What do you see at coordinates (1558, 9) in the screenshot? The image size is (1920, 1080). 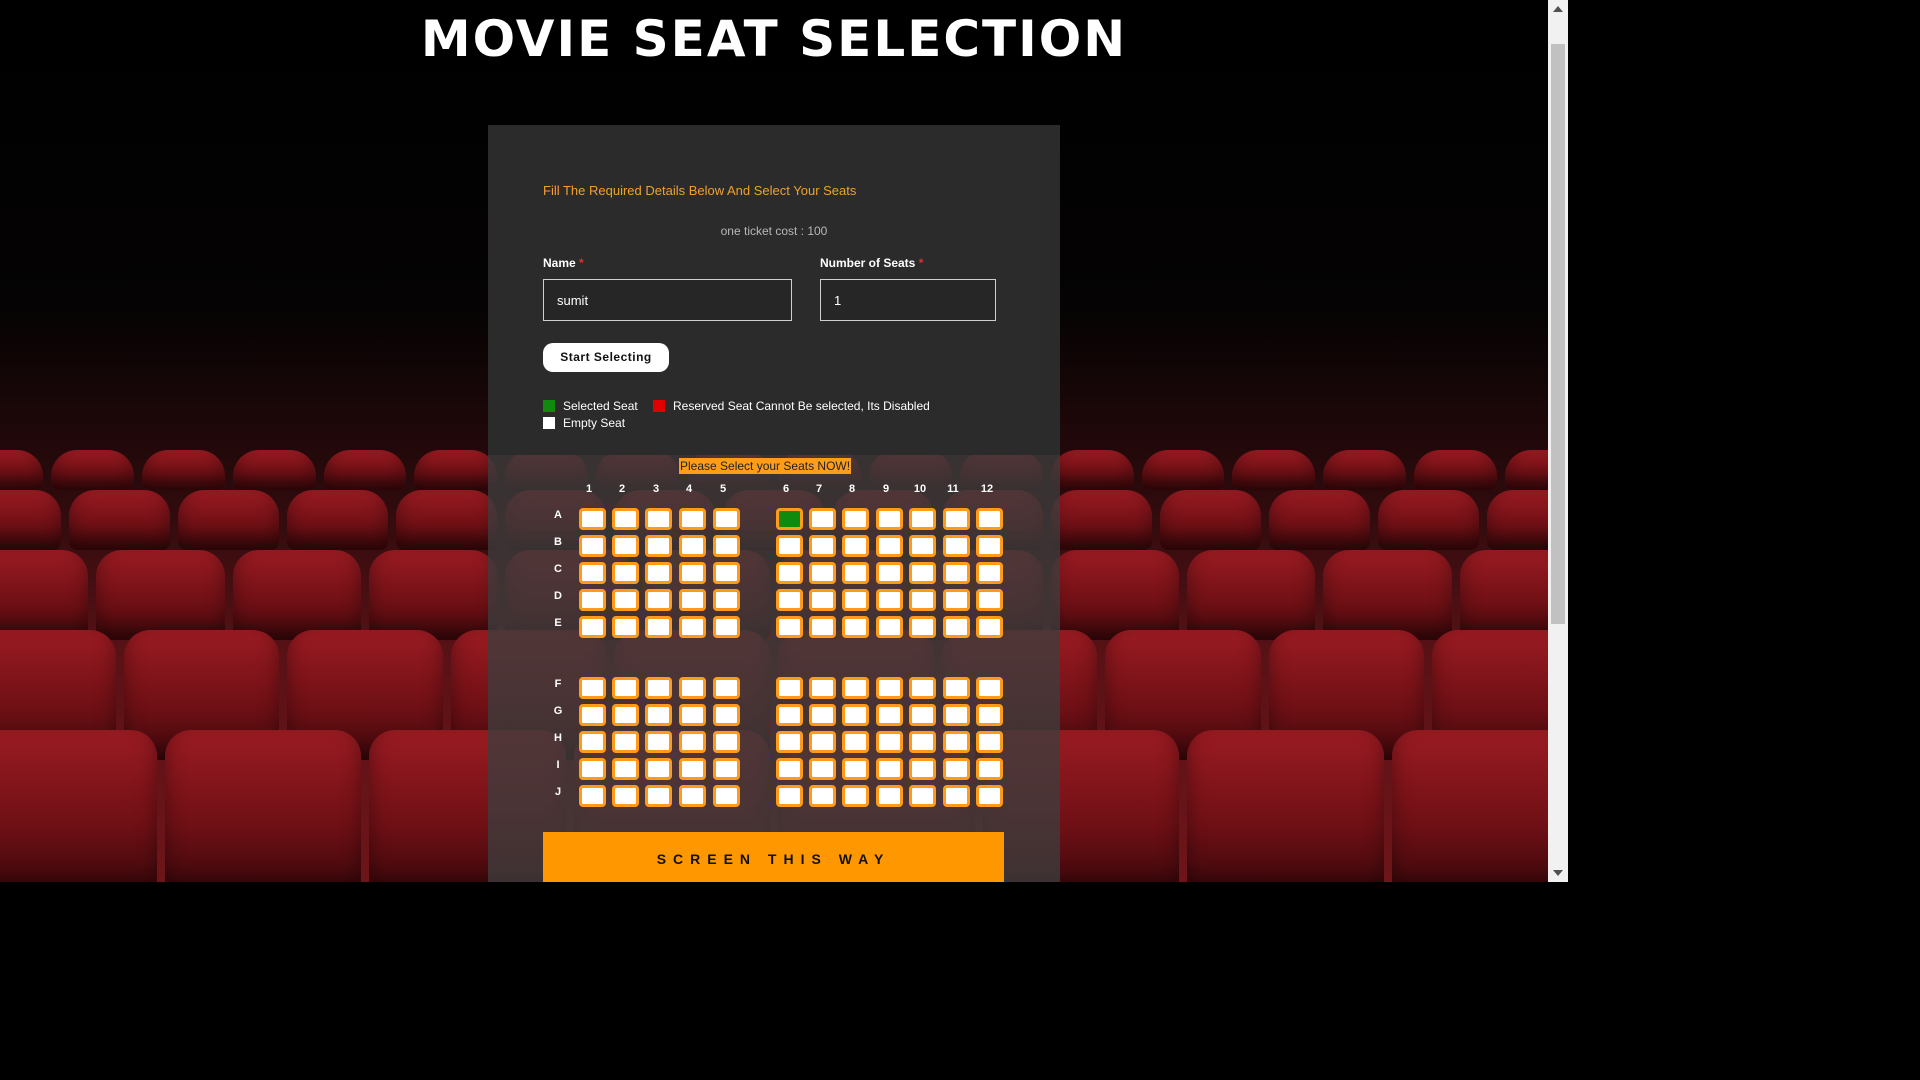 I see `scroll-up-icon` at bounding box center [1558, 9].